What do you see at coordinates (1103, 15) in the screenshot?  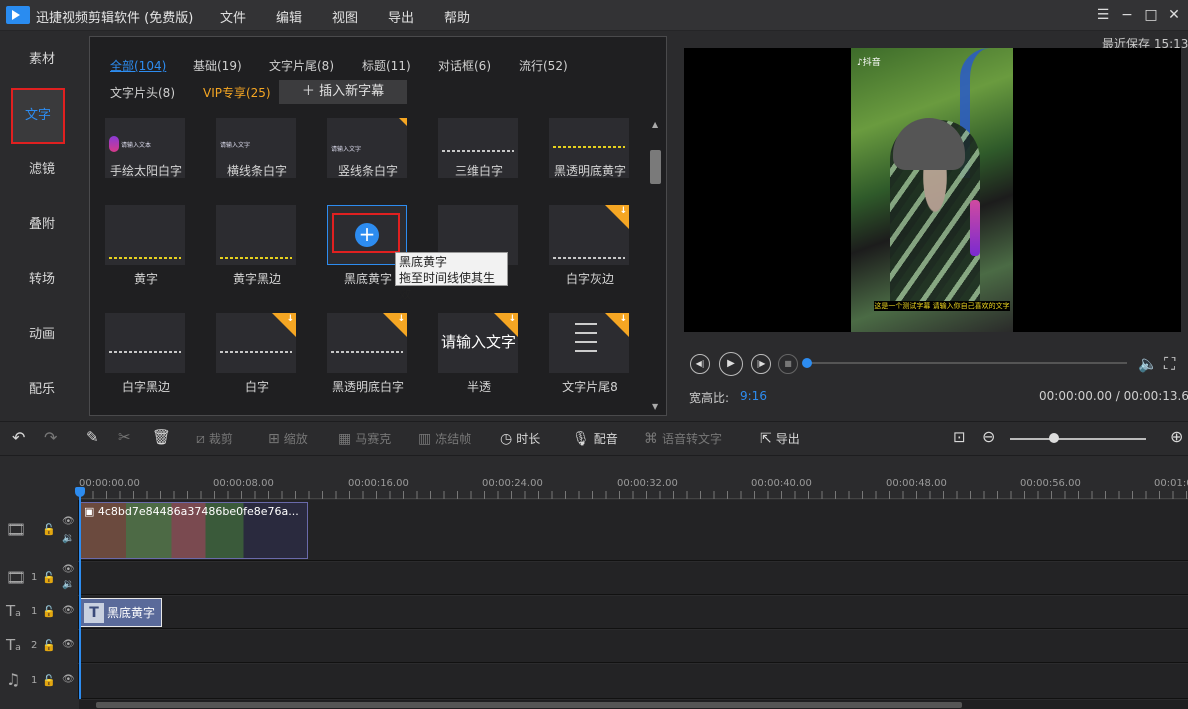 I see `menu-icon: ☰` at bounding box center [1103, 15].